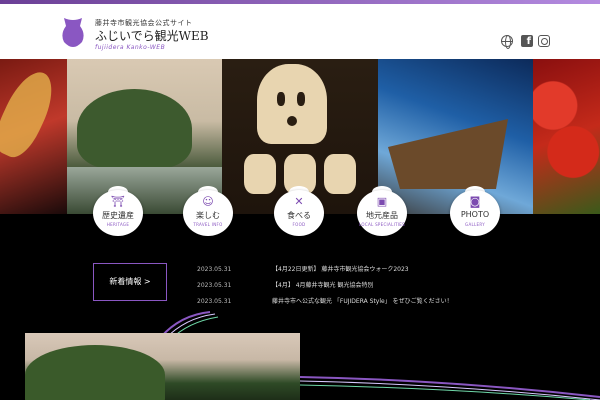  I want to click on category-sub: FOOD, so click(299, 224).